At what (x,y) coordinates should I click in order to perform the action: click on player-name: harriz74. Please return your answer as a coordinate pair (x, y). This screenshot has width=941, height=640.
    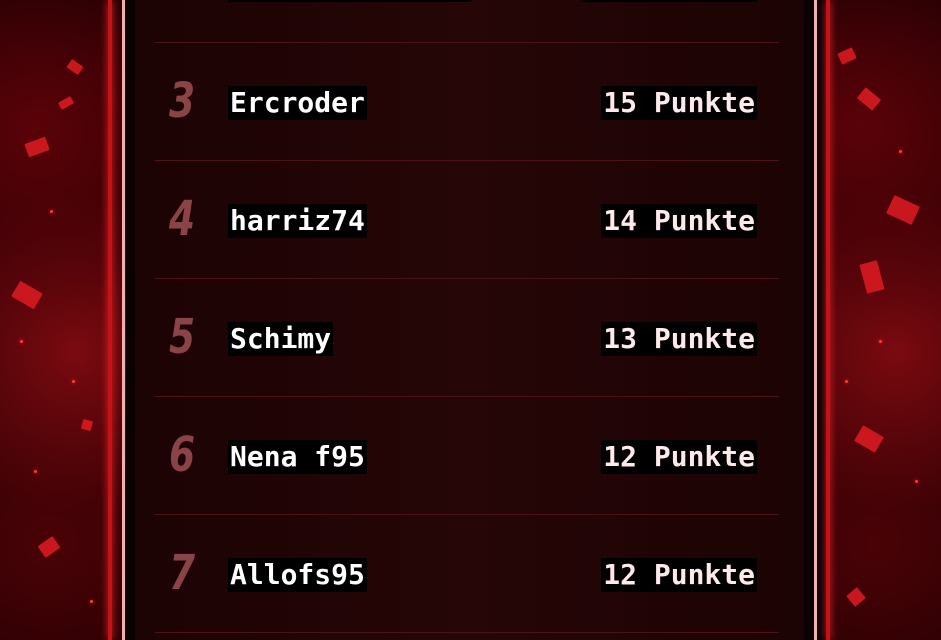
    Looking at the image, I should click on (297, 221).